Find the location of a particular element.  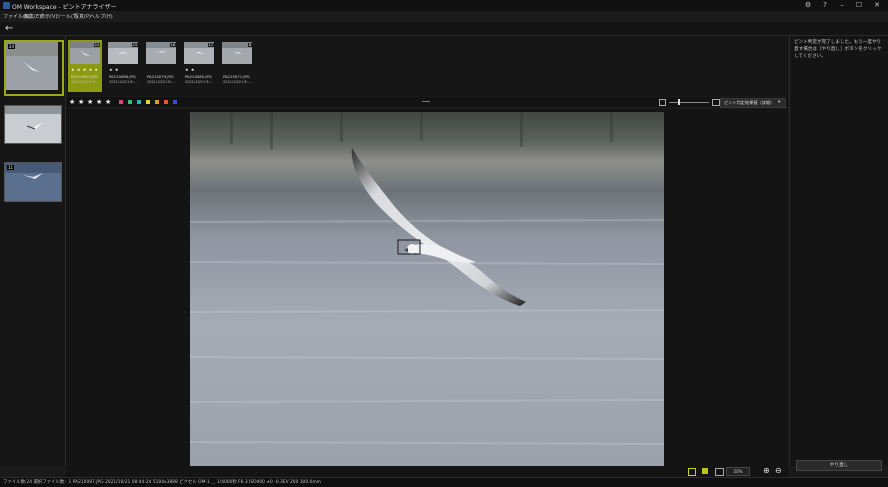

left-thumb-2-image is located at coordinates (33, 124).